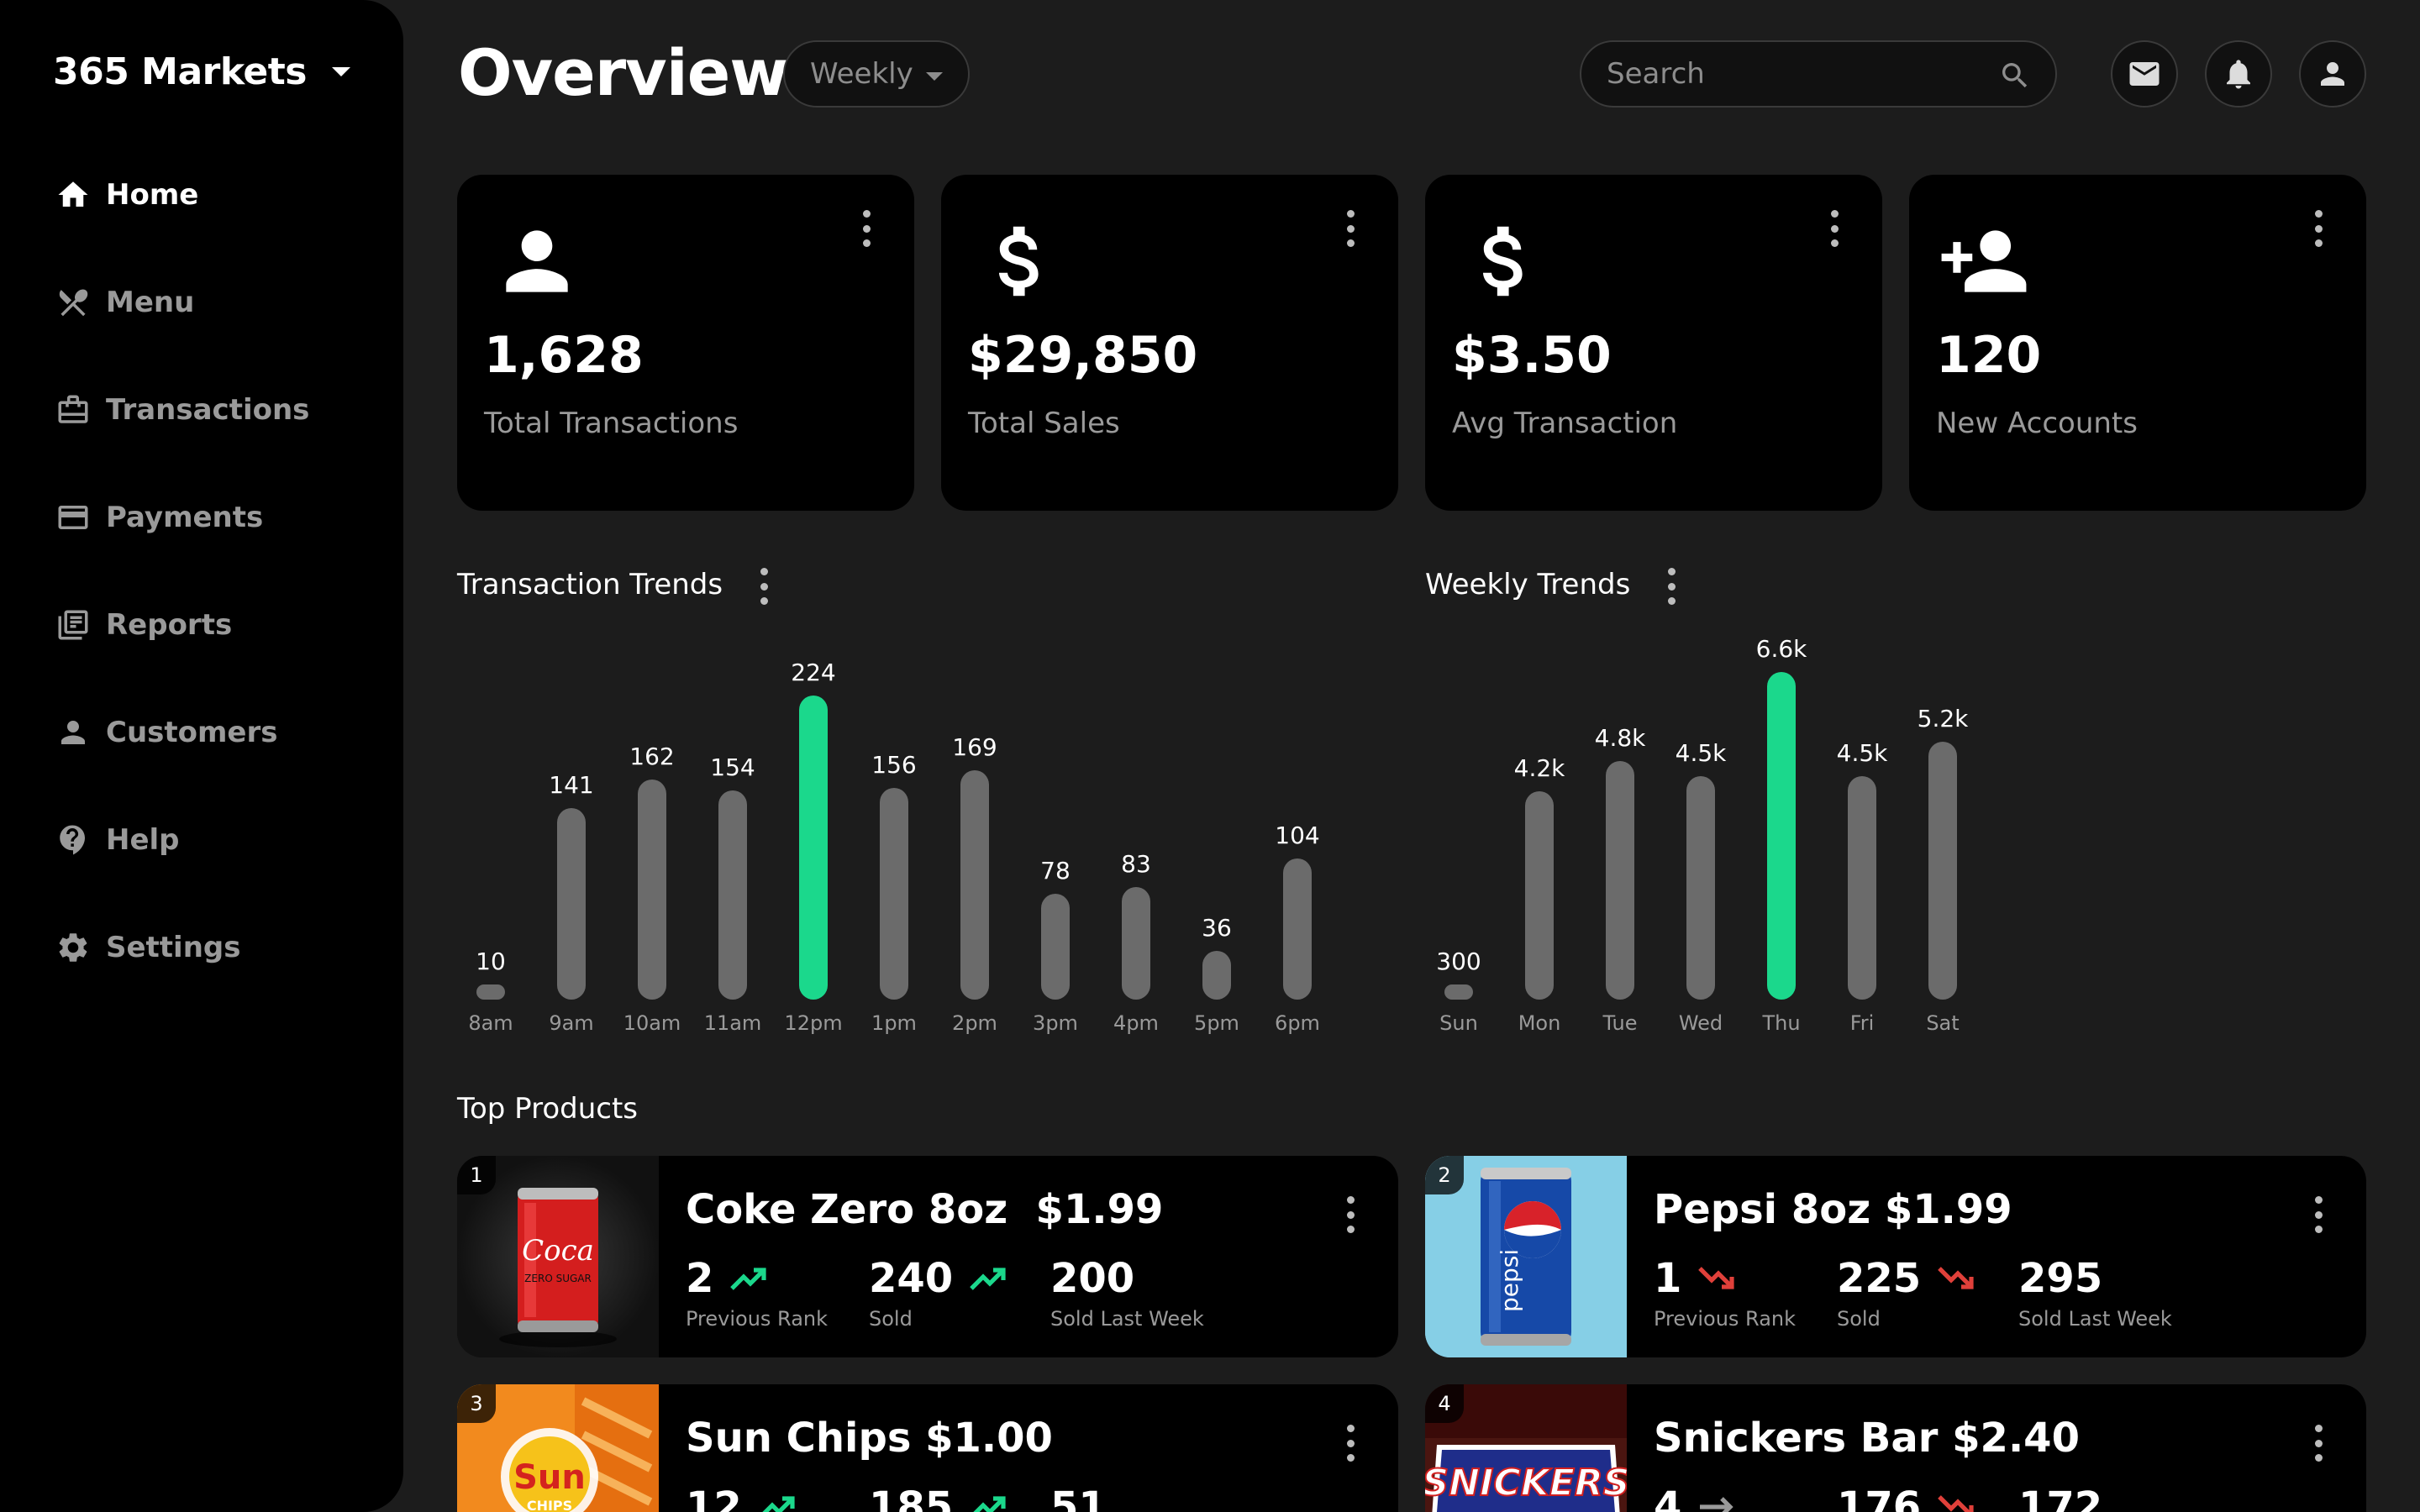  What do you see at coordinates (1539, 1023) in the screenshot?
I see `chart-x-label: Mon` at bounding box center [1539, 1023].